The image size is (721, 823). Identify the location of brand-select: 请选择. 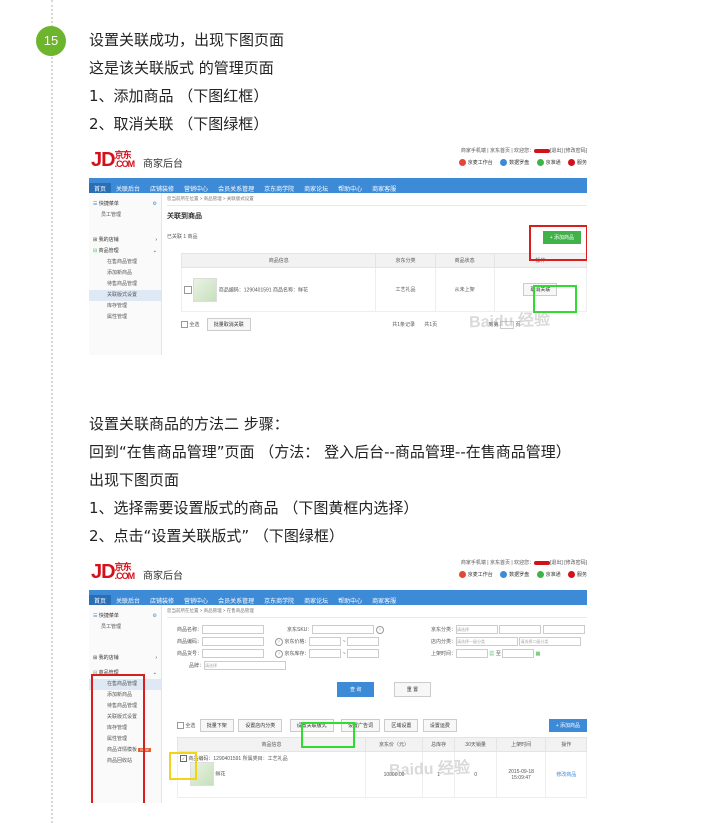
(245, 665).